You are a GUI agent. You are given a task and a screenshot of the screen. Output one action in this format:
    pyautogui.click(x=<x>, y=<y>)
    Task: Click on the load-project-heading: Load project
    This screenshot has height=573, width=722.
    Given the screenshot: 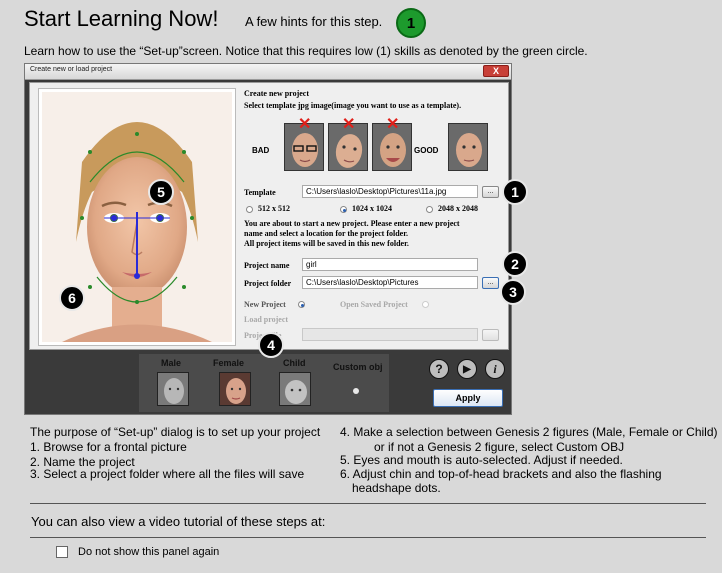 What is the action you would take?
    pyautogui.click(x=266, y=319)
    